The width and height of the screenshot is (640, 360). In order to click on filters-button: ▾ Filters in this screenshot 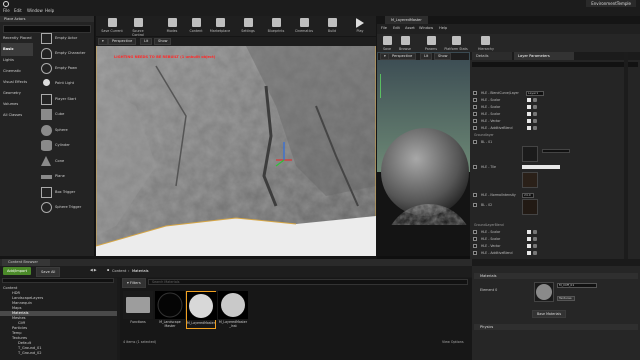, I will do `click(134, 283)`.